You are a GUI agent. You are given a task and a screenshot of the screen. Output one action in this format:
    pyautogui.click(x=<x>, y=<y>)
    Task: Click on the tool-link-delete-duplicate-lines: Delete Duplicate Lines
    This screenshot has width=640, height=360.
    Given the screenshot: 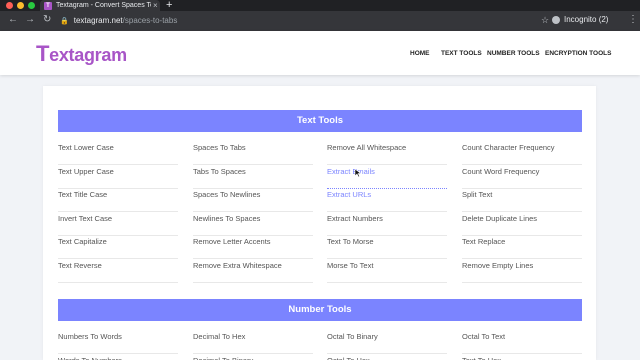 What is the action you would take?
    pyautogui.click(x=522, y=224)
    